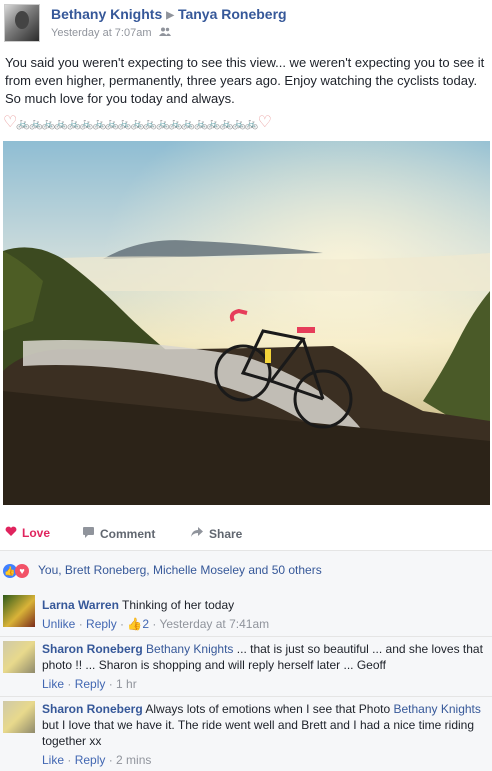  I want to click on love-reaction-icon: ♥, so click(22, 571).